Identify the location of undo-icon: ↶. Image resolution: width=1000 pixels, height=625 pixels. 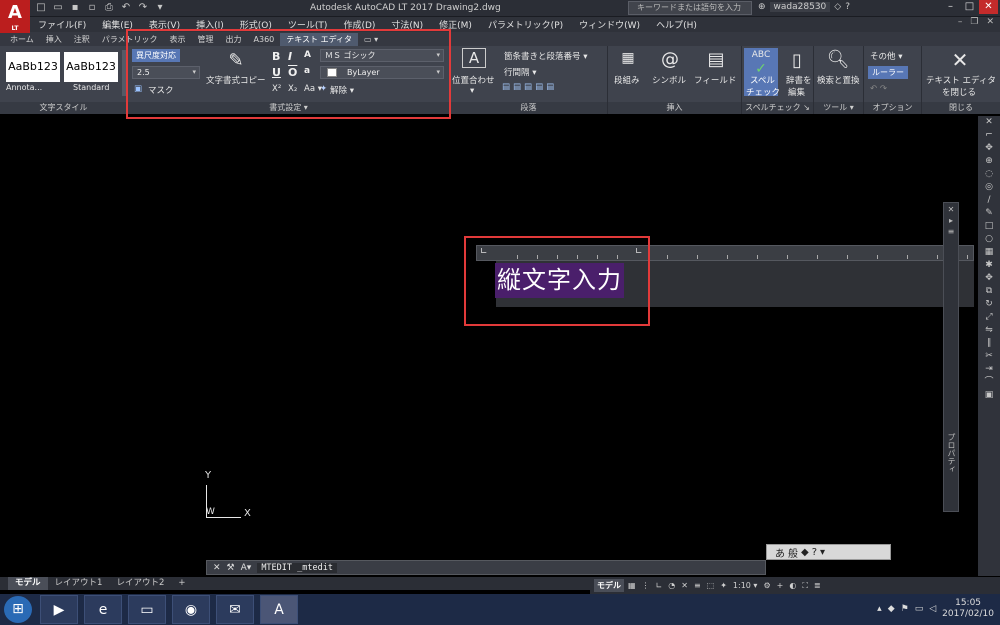
(126, 8).